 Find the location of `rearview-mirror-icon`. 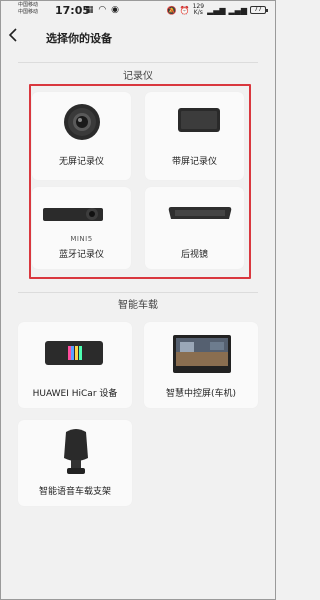

rearview-mirror-icon is located at coordinates (200, 213).